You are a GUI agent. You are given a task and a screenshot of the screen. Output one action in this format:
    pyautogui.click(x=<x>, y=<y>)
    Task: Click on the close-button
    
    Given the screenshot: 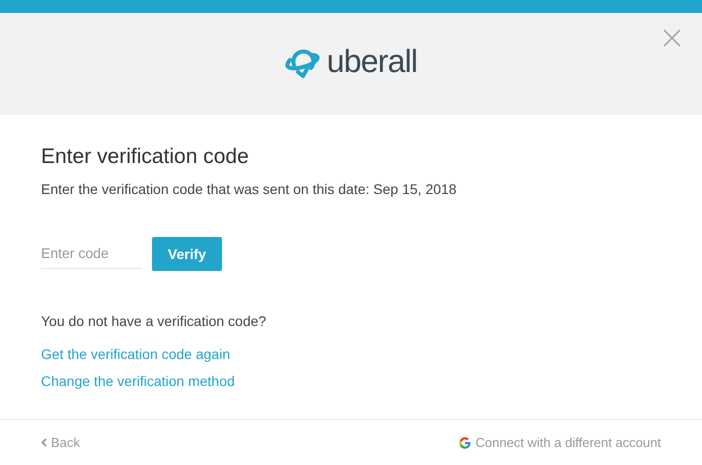 What is the action you would take?
    pyautogui.click(x=672, y=38)
    